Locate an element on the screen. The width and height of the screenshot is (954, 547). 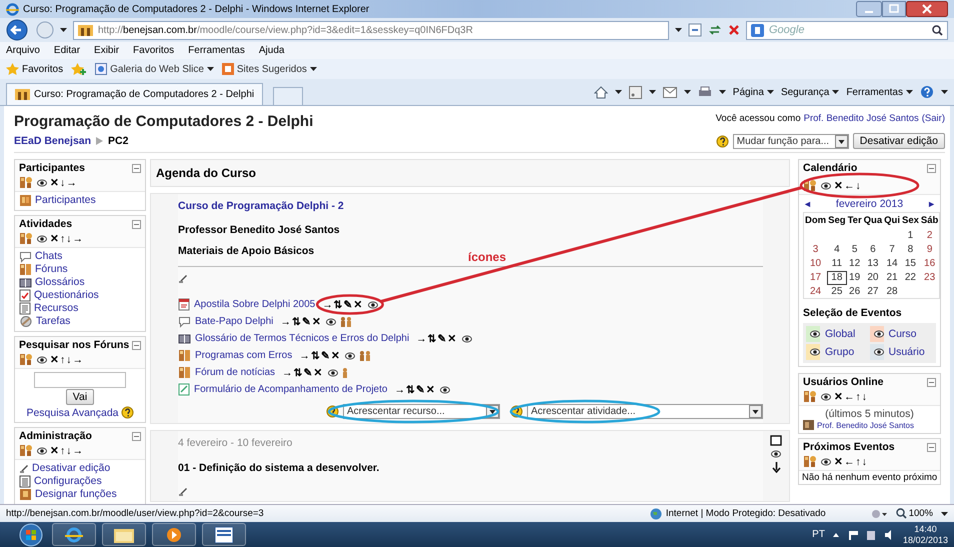
edit-mode-button: Desativar edição is located at coordinates (898, 141).